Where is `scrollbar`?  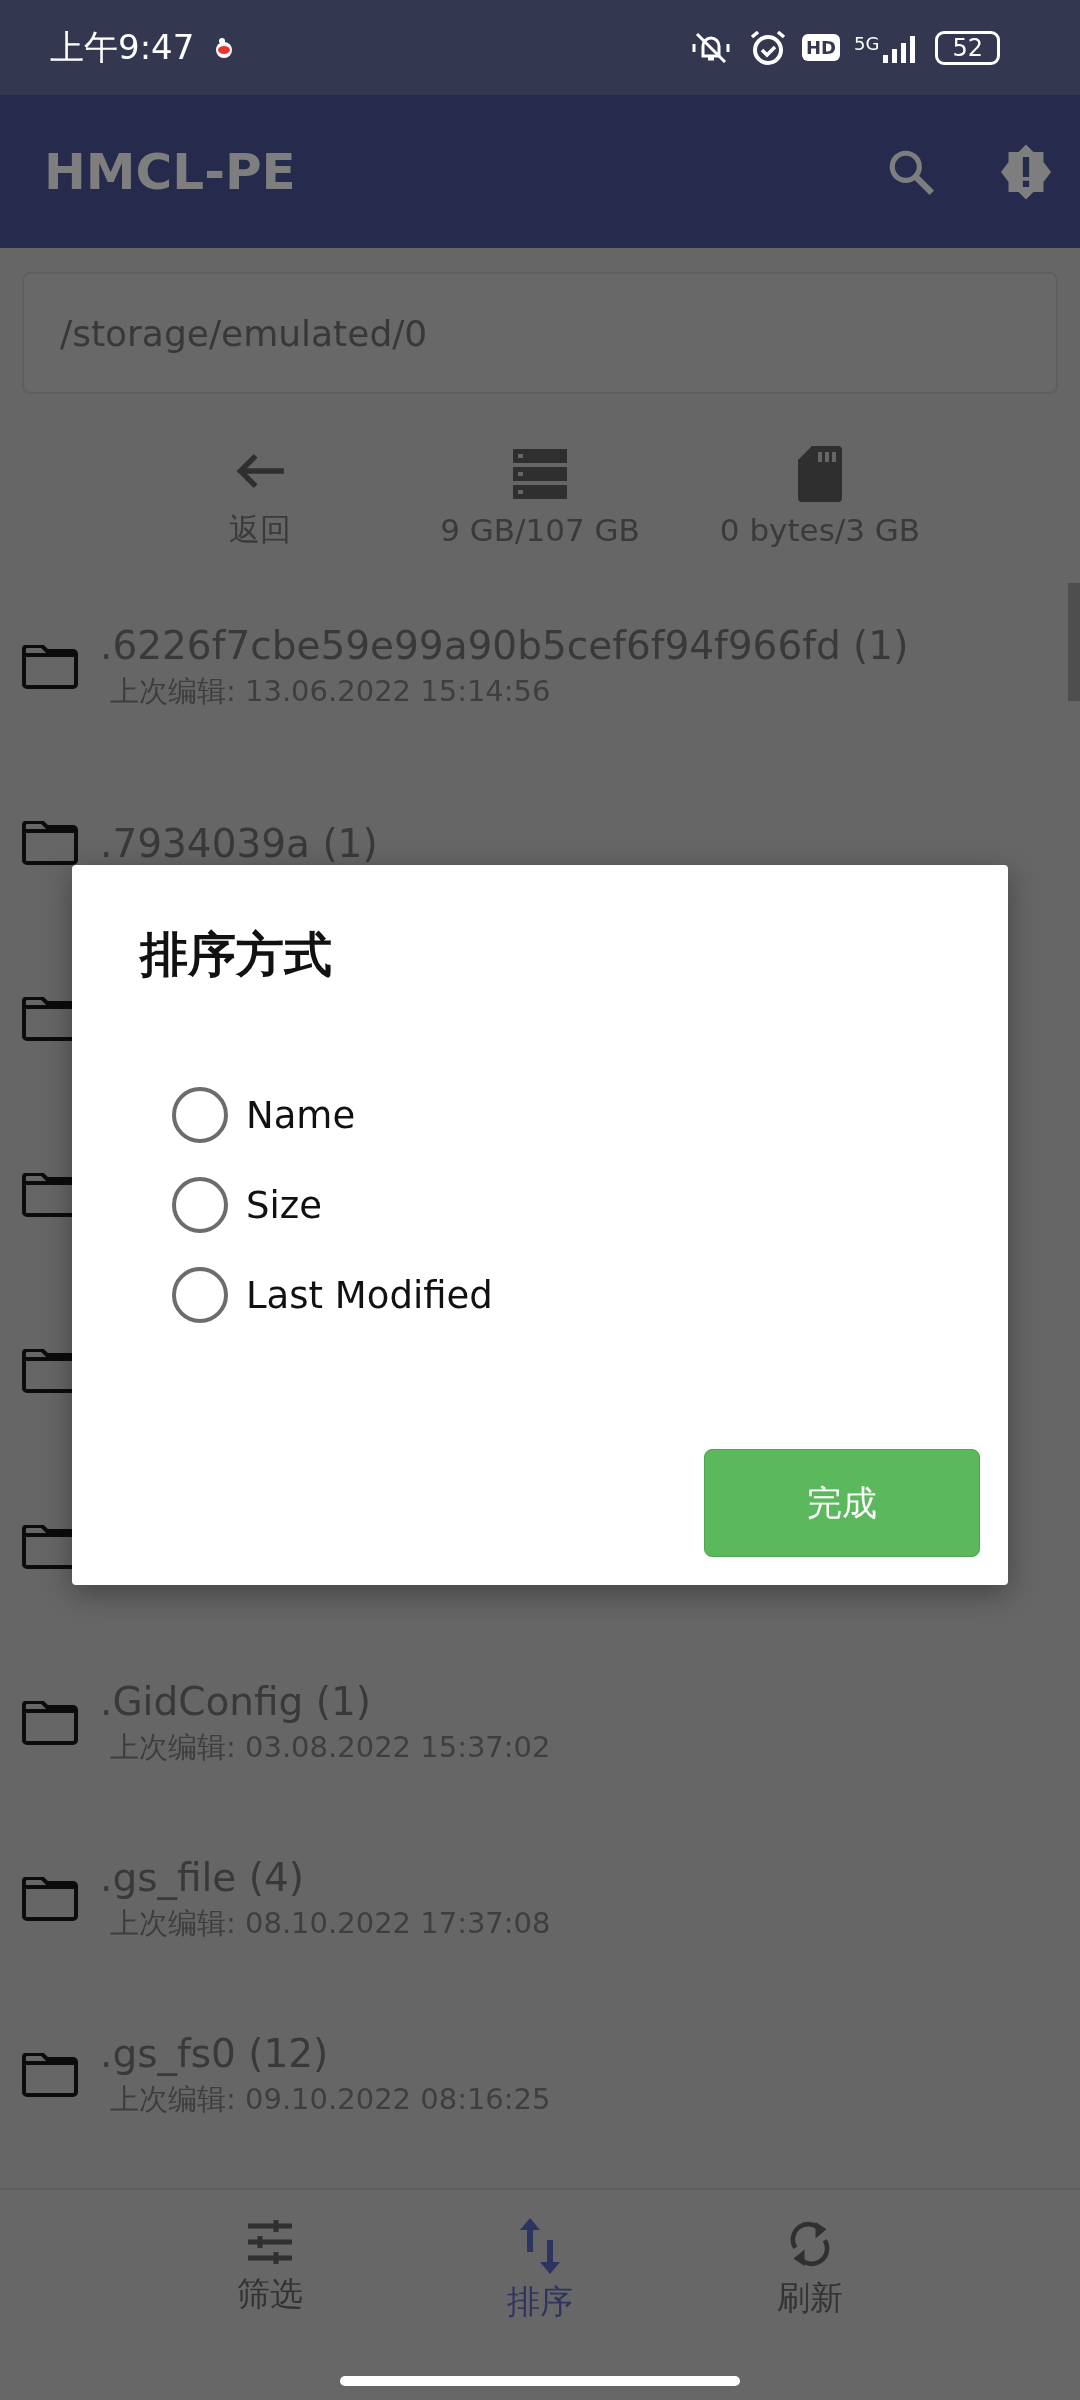 scrollbar is located at coordinates (1074, 642).